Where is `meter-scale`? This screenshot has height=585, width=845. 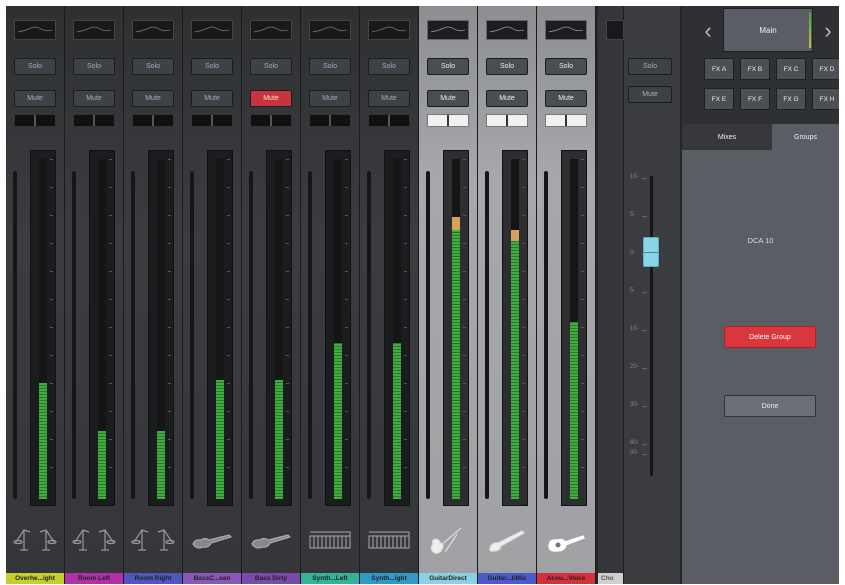 meter-scale is located at coordinates (347, 329).